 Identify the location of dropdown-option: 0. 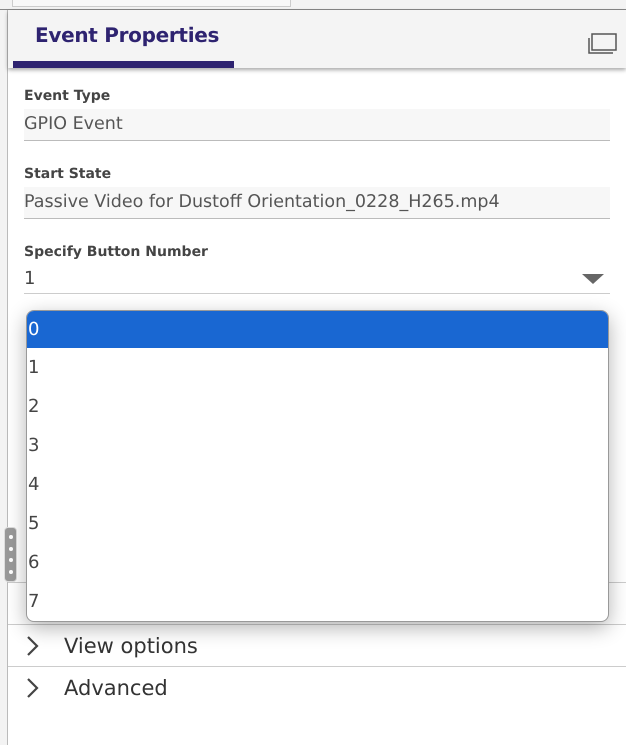
(317, 329).